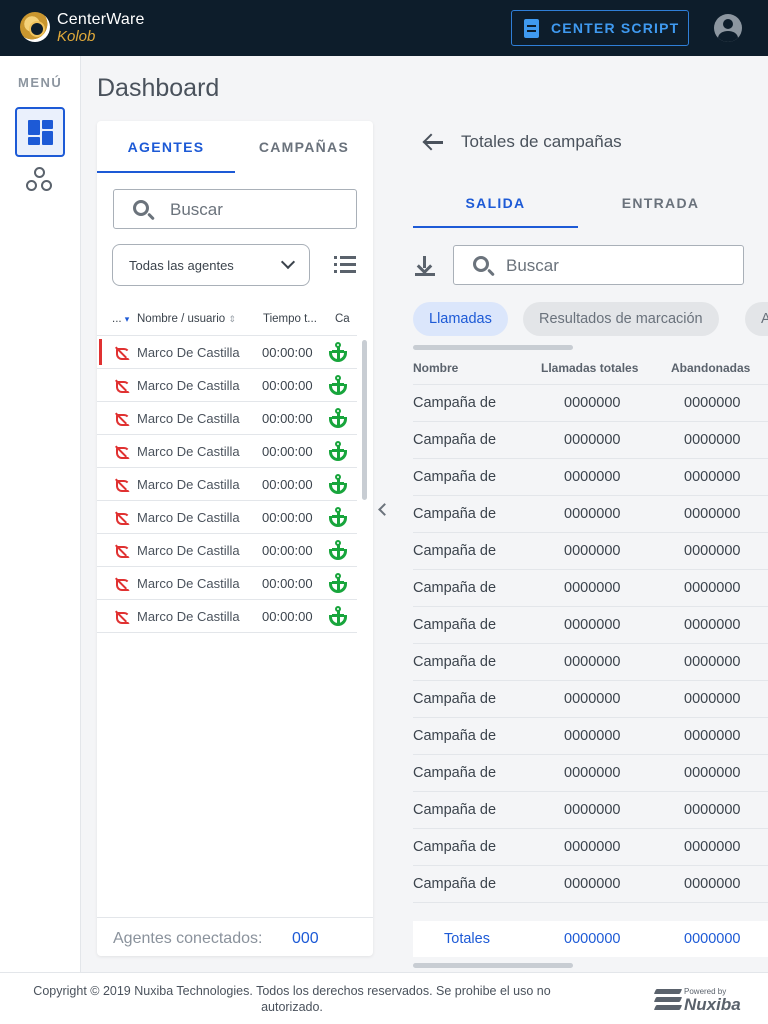 This screenshot has height=1024, width=768. What do you see at coordinates (235, 209) in the screenshot?
I see `agents-search-input: Buscar` at bounding box center [235, 209].